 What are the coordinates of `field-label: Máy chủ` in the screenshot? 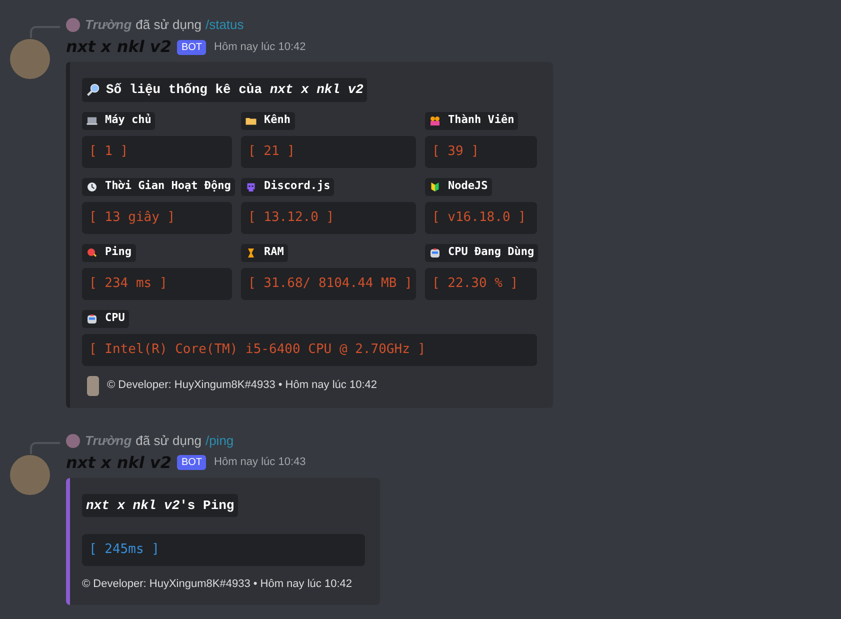 It's located at (119, 121).